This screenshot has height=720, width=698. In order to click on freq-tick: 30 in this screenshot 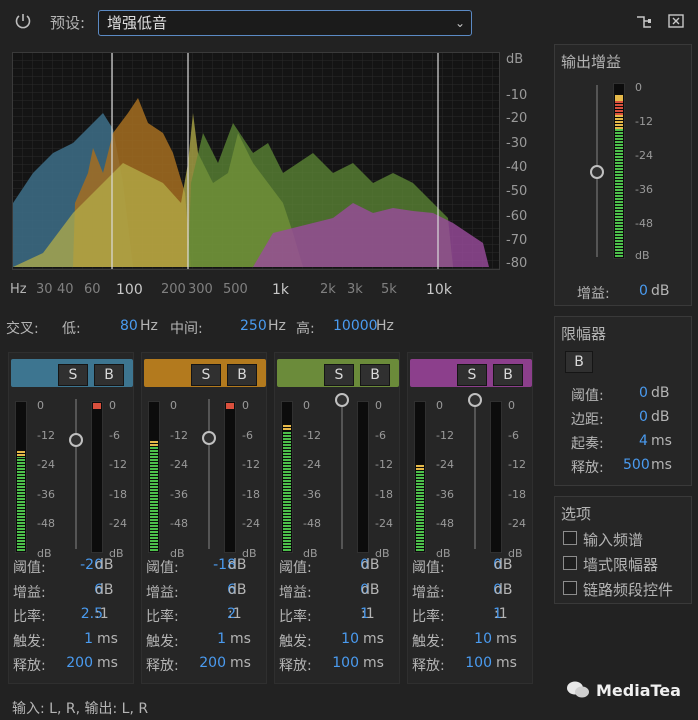, I will do `click(44, 289)`.